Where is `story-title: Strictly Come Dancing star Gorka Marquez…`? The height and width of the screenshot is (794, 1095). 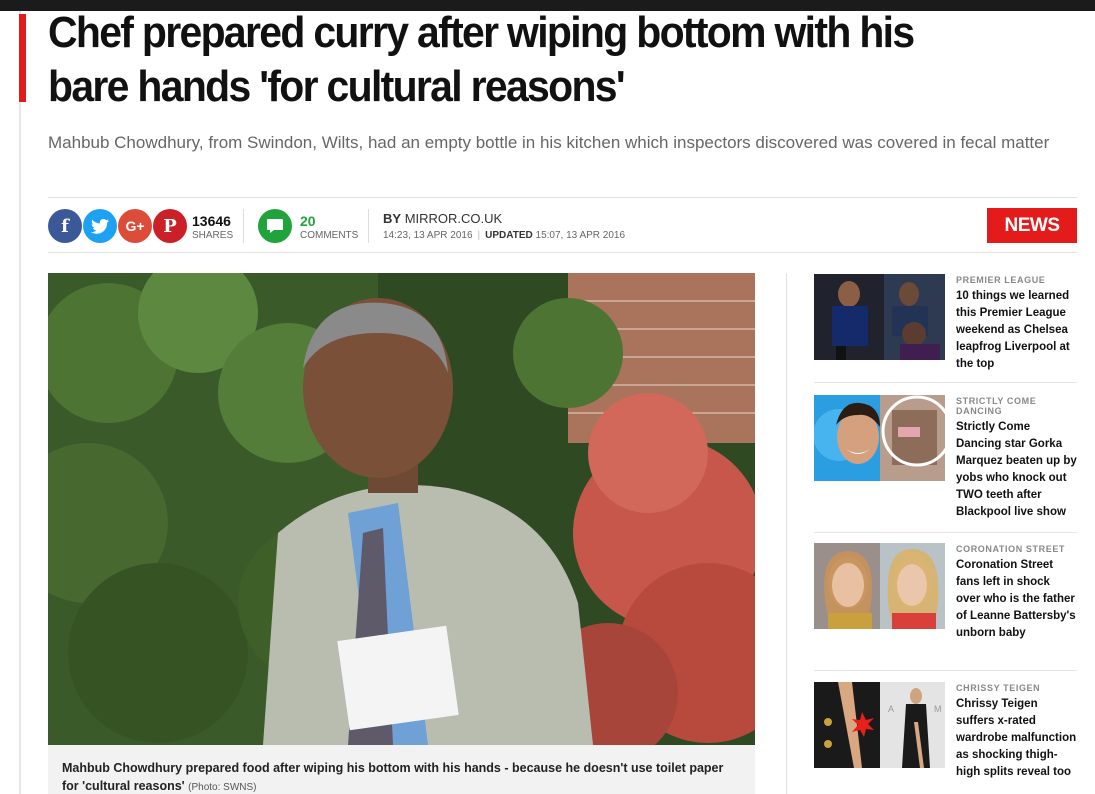
story-title: Strictly Come Dancing star Gorka Marquez… is located at coordinates (1016, 470).